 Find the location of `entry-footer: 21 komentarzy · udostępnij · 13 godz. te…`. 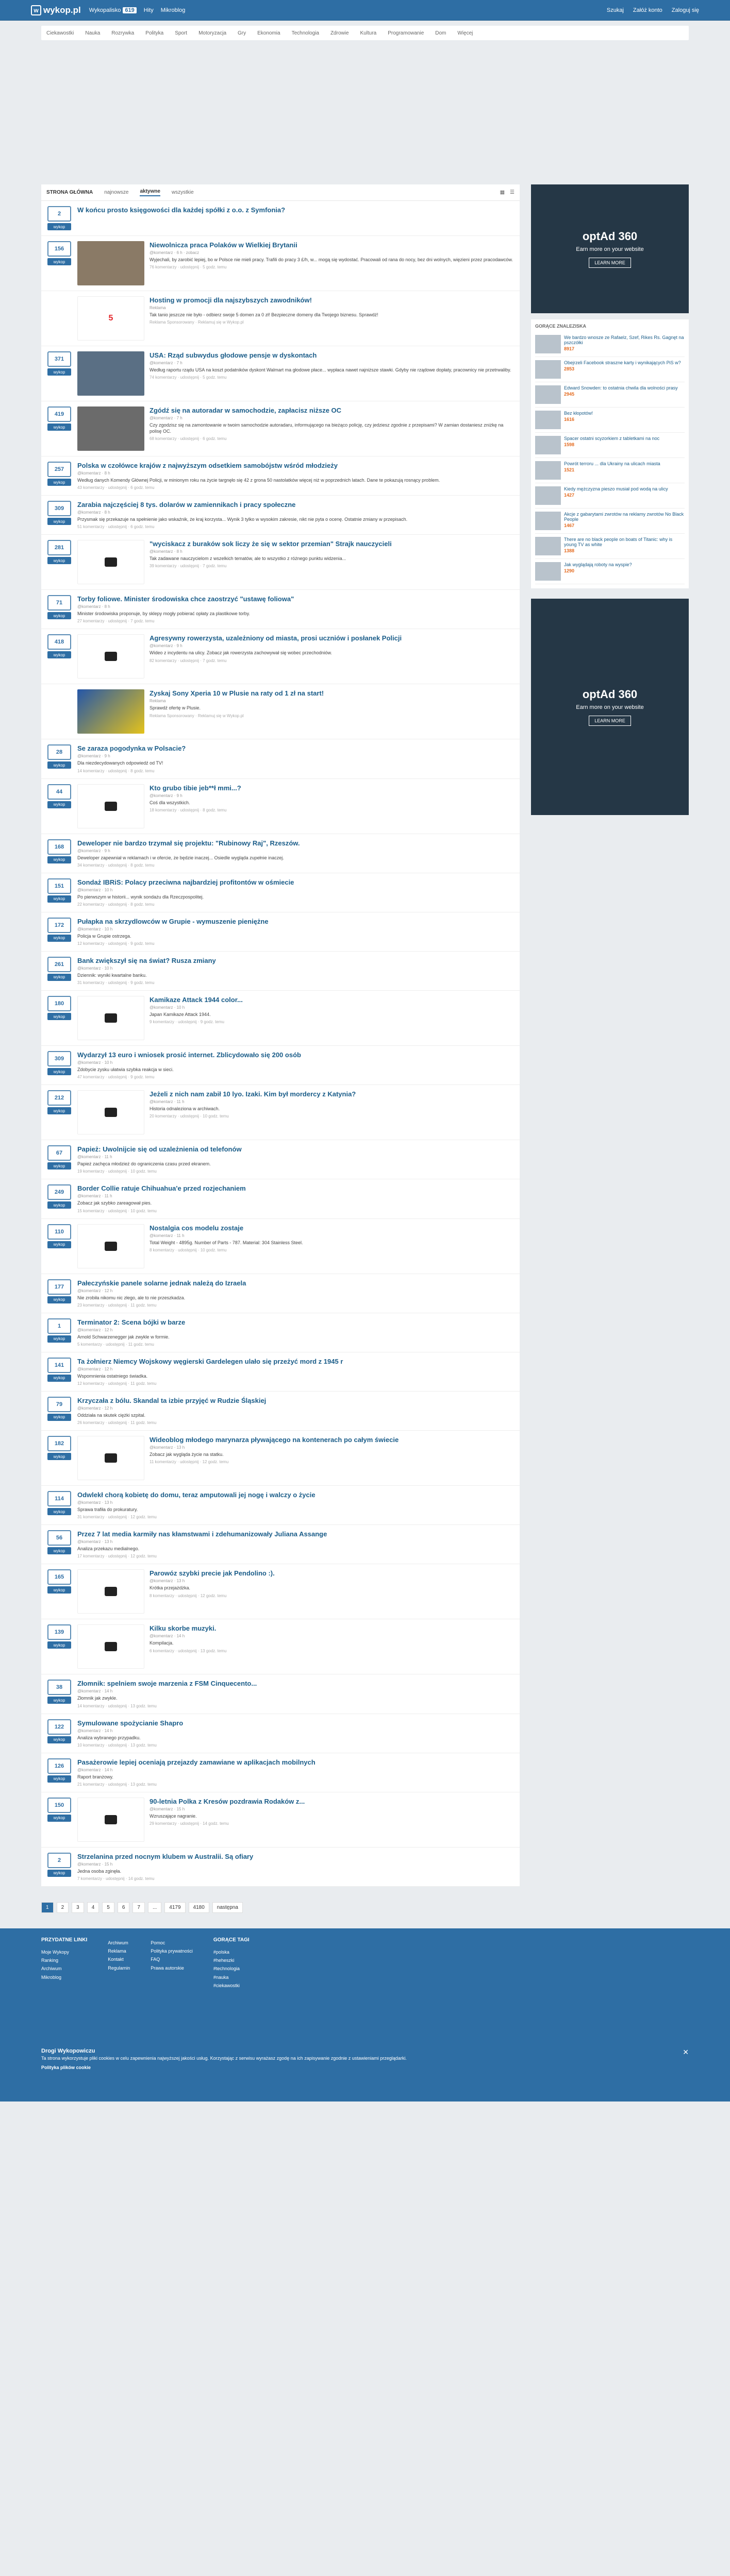

entry-footer: 21 komentarzy · udostępnij · 13 godz. te… is located at coordinates (296, 1784).